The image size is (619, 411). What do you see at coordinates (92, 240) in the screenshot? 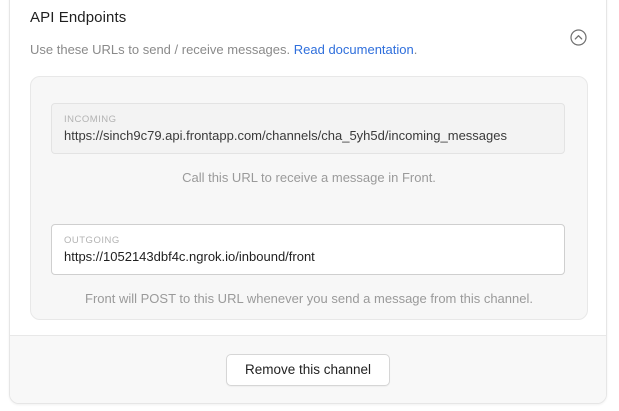
I see `outgoing-label: OUTGOING` at bounding box center [92, 240].